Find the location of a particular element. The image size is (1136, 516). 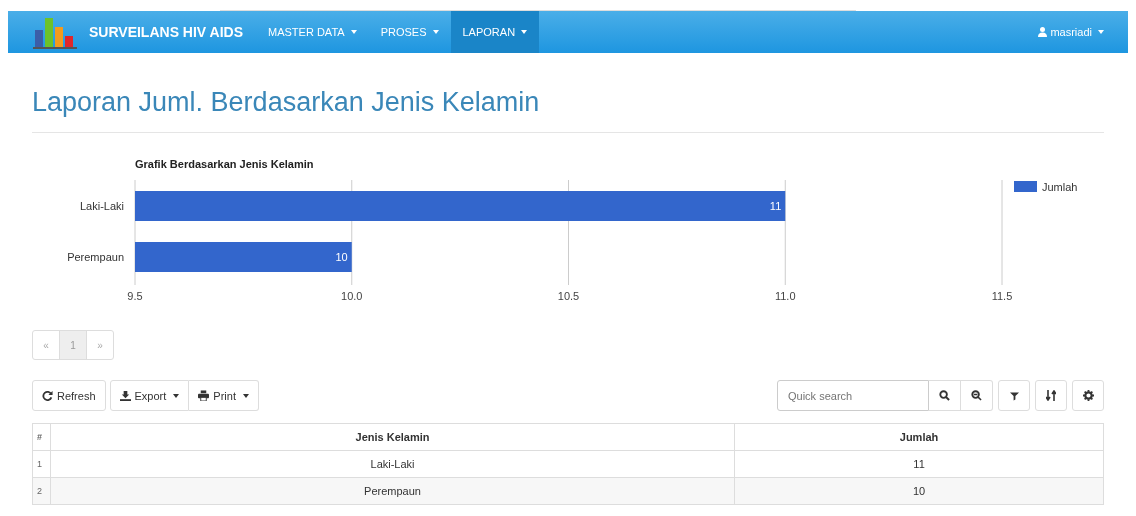

axis-tick-label: 10.0 is located at coordinates (352, 296).